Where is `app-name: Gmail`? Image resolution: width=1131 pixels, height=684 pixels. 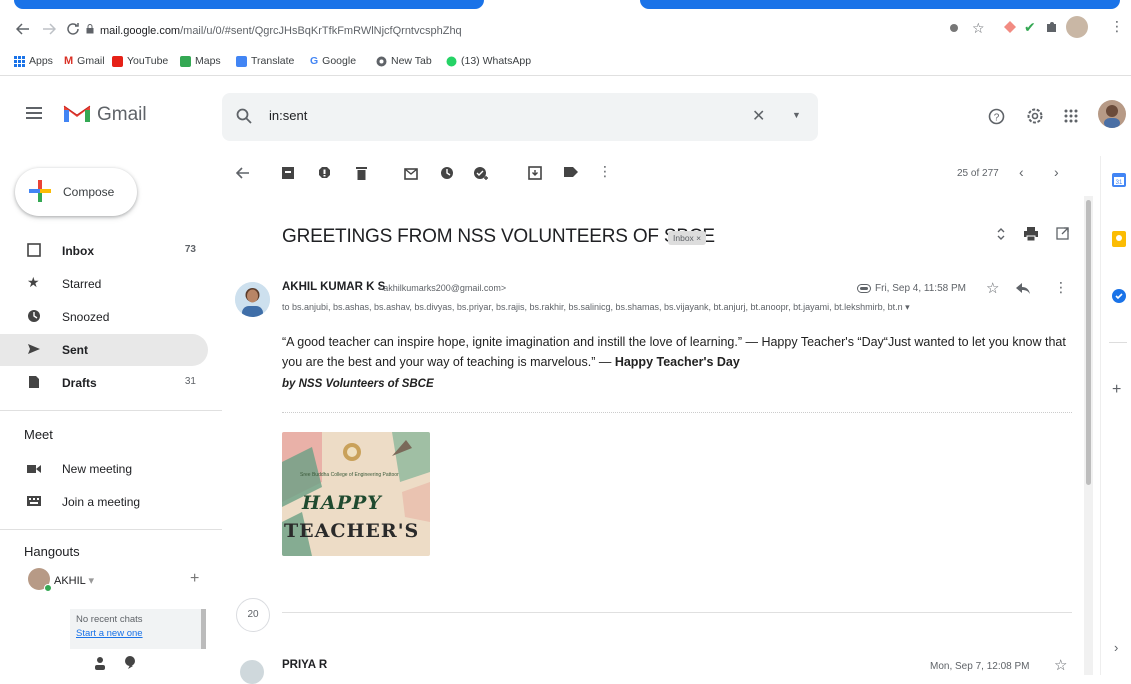 app-name: Gmail is located at coordinates (122, 115).